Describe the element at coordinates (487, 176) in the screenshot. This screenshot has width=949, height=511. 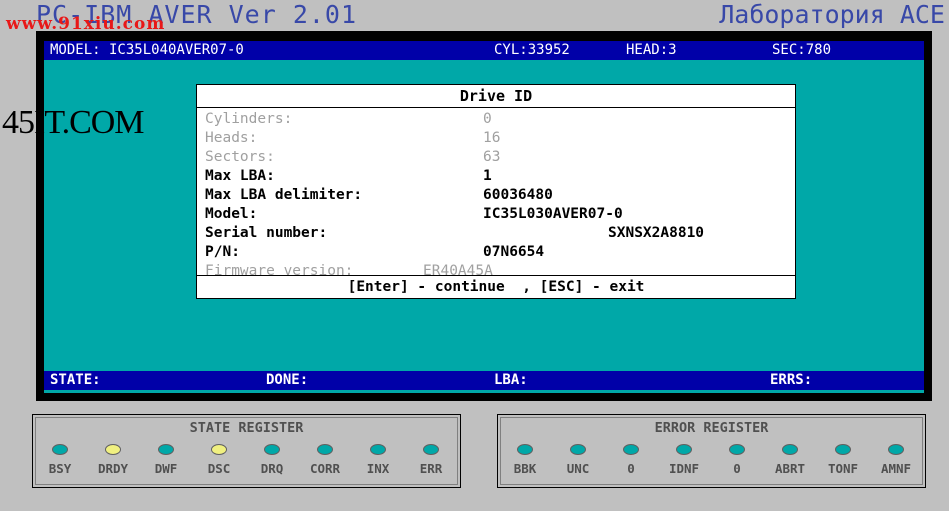
I see `value-max-lba: 1` at that location.